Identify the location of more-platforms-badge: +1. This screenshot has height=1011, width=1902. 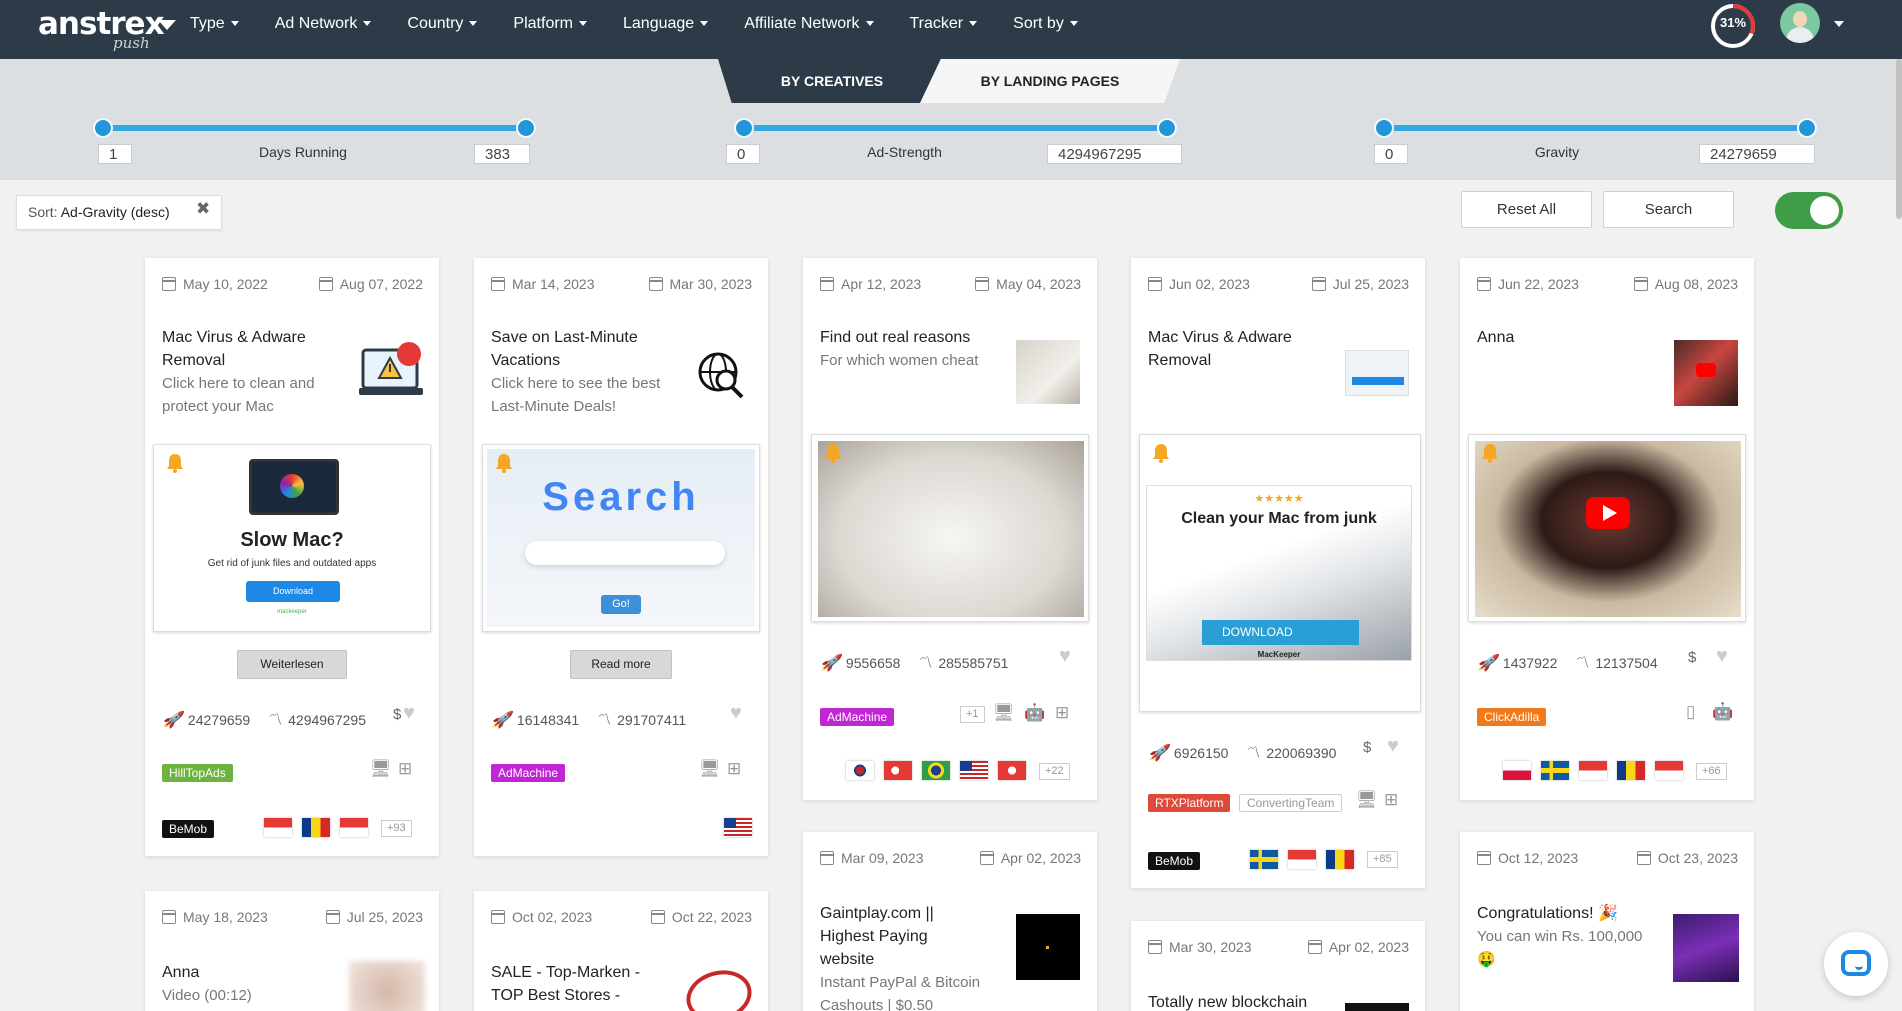
(972, 714).